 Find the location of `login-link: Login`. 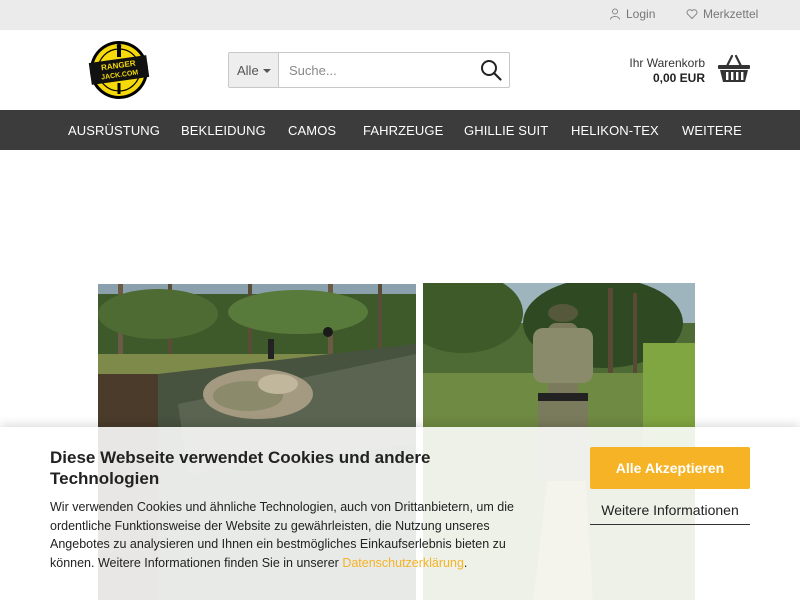

login-link: Login is located at coordinates (632, 14).